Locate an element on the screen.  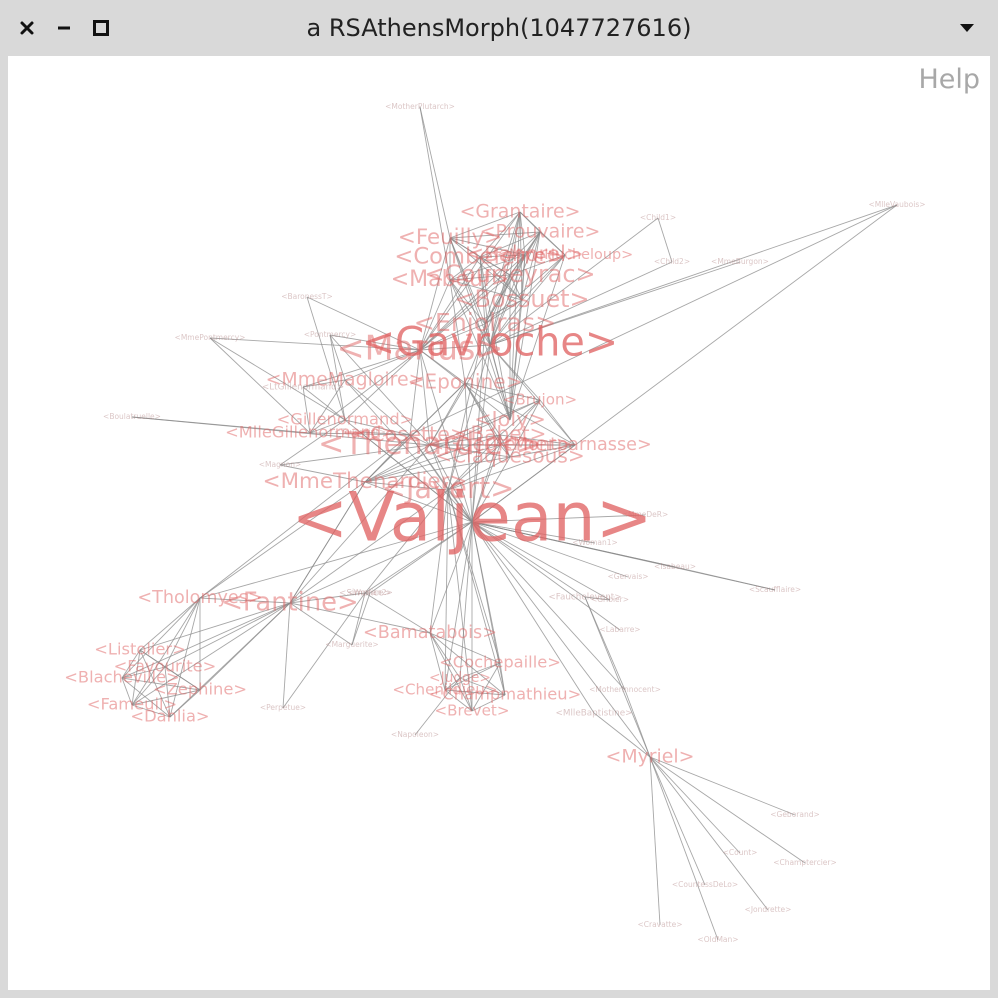
graph-node-oldman: <OldMan> is located at coordinates (717, 939).